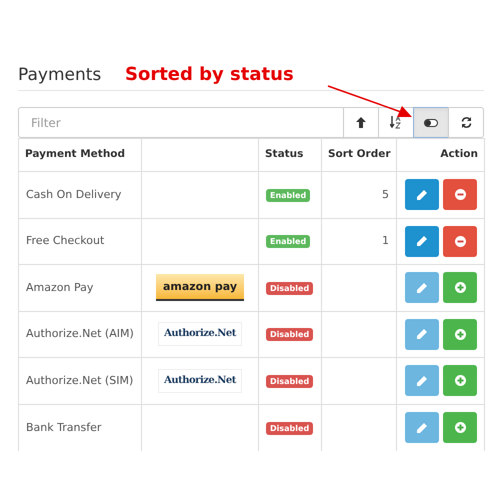  Describe the element at coordinates (60, 75) in the screenshot. I see `section-title: Payments` at that location.